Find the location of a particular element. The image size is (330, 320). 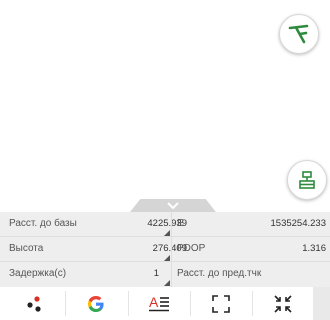

stakeout-button is located at coordinates (307, 180).